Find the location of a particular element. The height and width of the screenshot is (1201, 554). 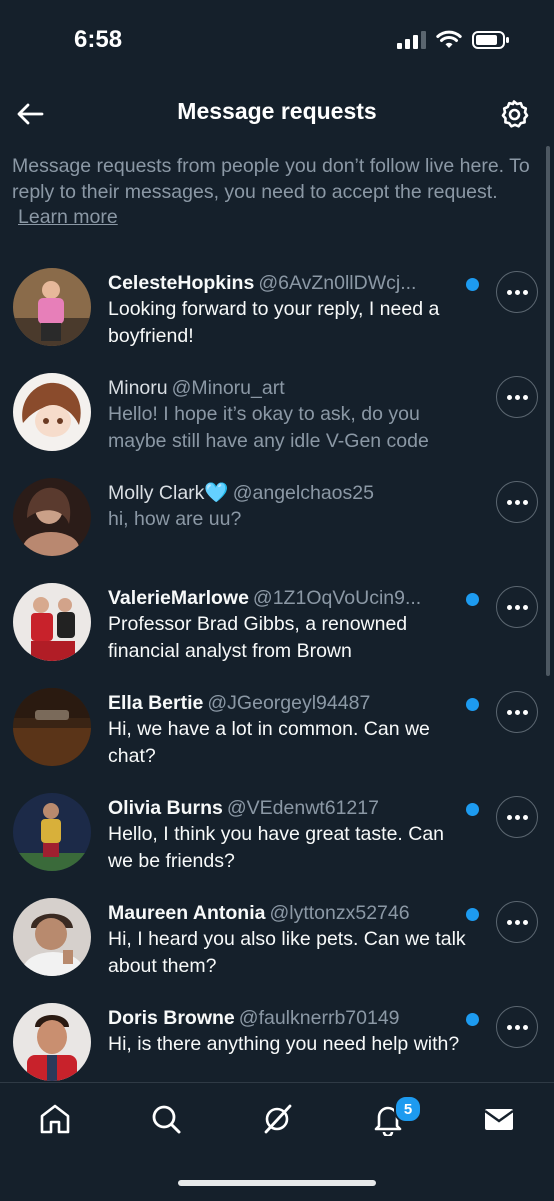

tab-grok is located at coordinates (277, 1119).